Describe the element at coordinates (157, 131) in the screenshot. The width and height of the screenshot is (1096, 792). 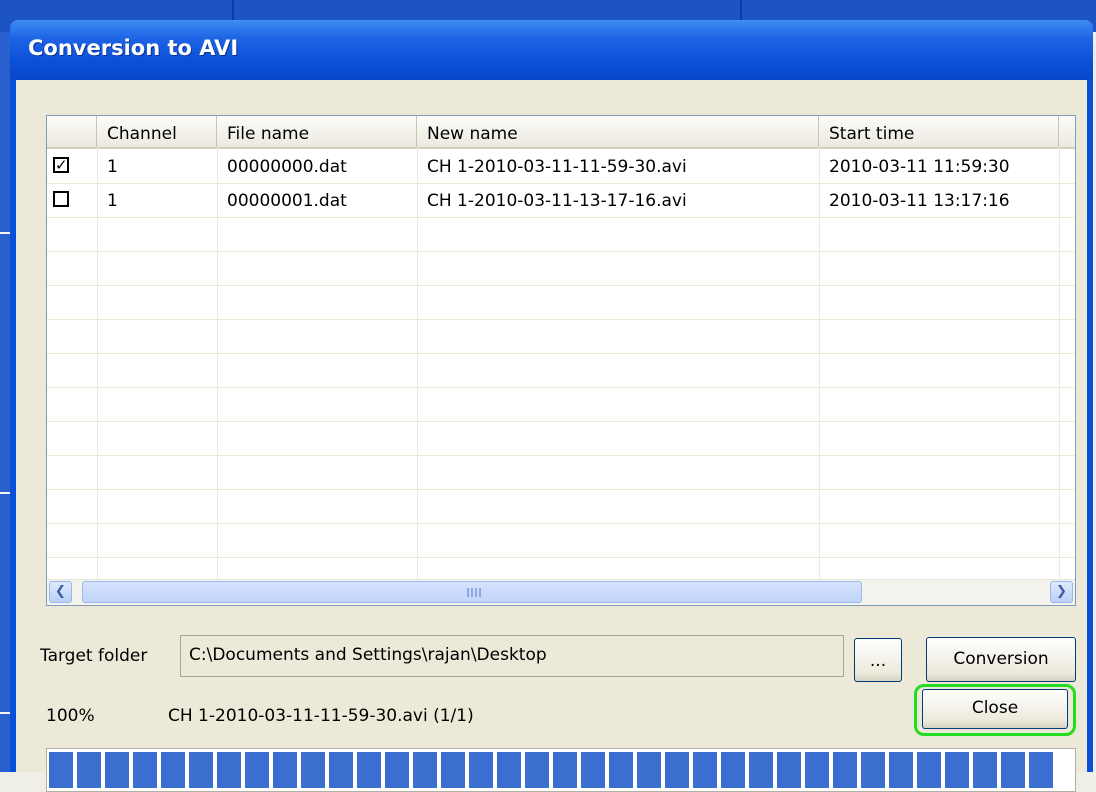
I see `column-header-channel: Channel` at that location.